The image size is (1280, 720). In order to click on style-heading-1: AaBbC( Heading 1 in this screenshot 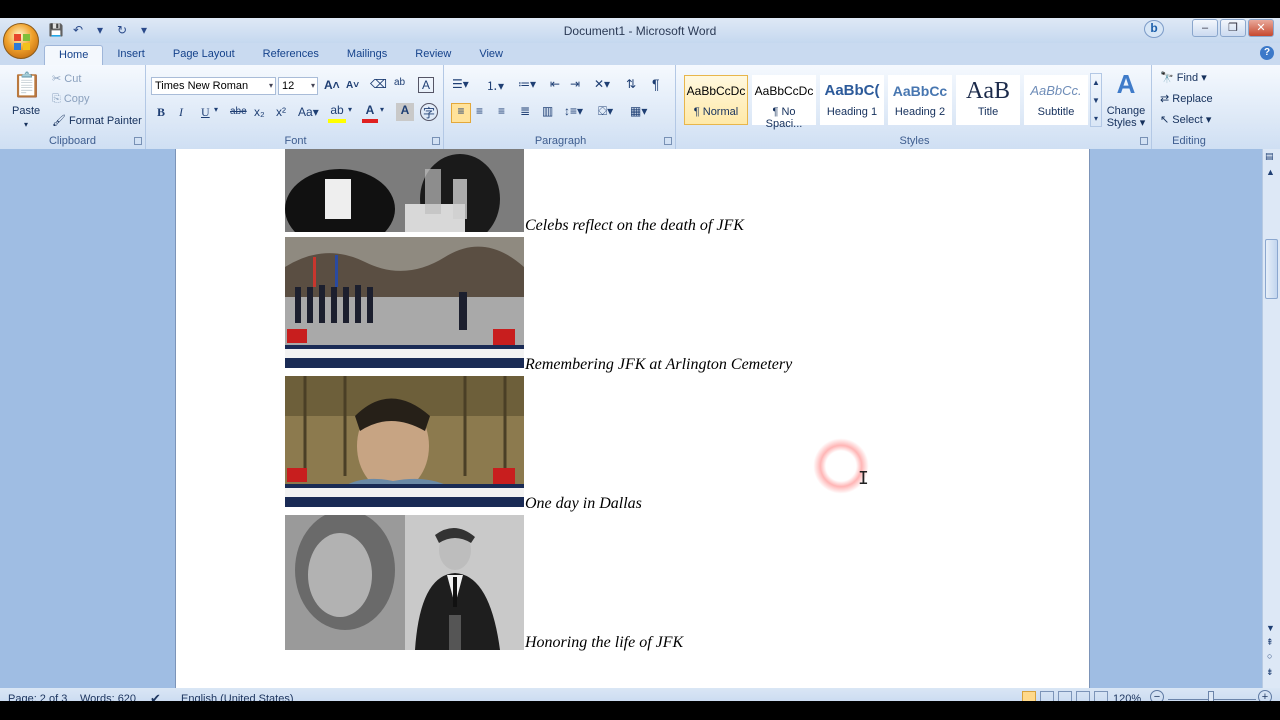, I will do `click(852, 100)`.